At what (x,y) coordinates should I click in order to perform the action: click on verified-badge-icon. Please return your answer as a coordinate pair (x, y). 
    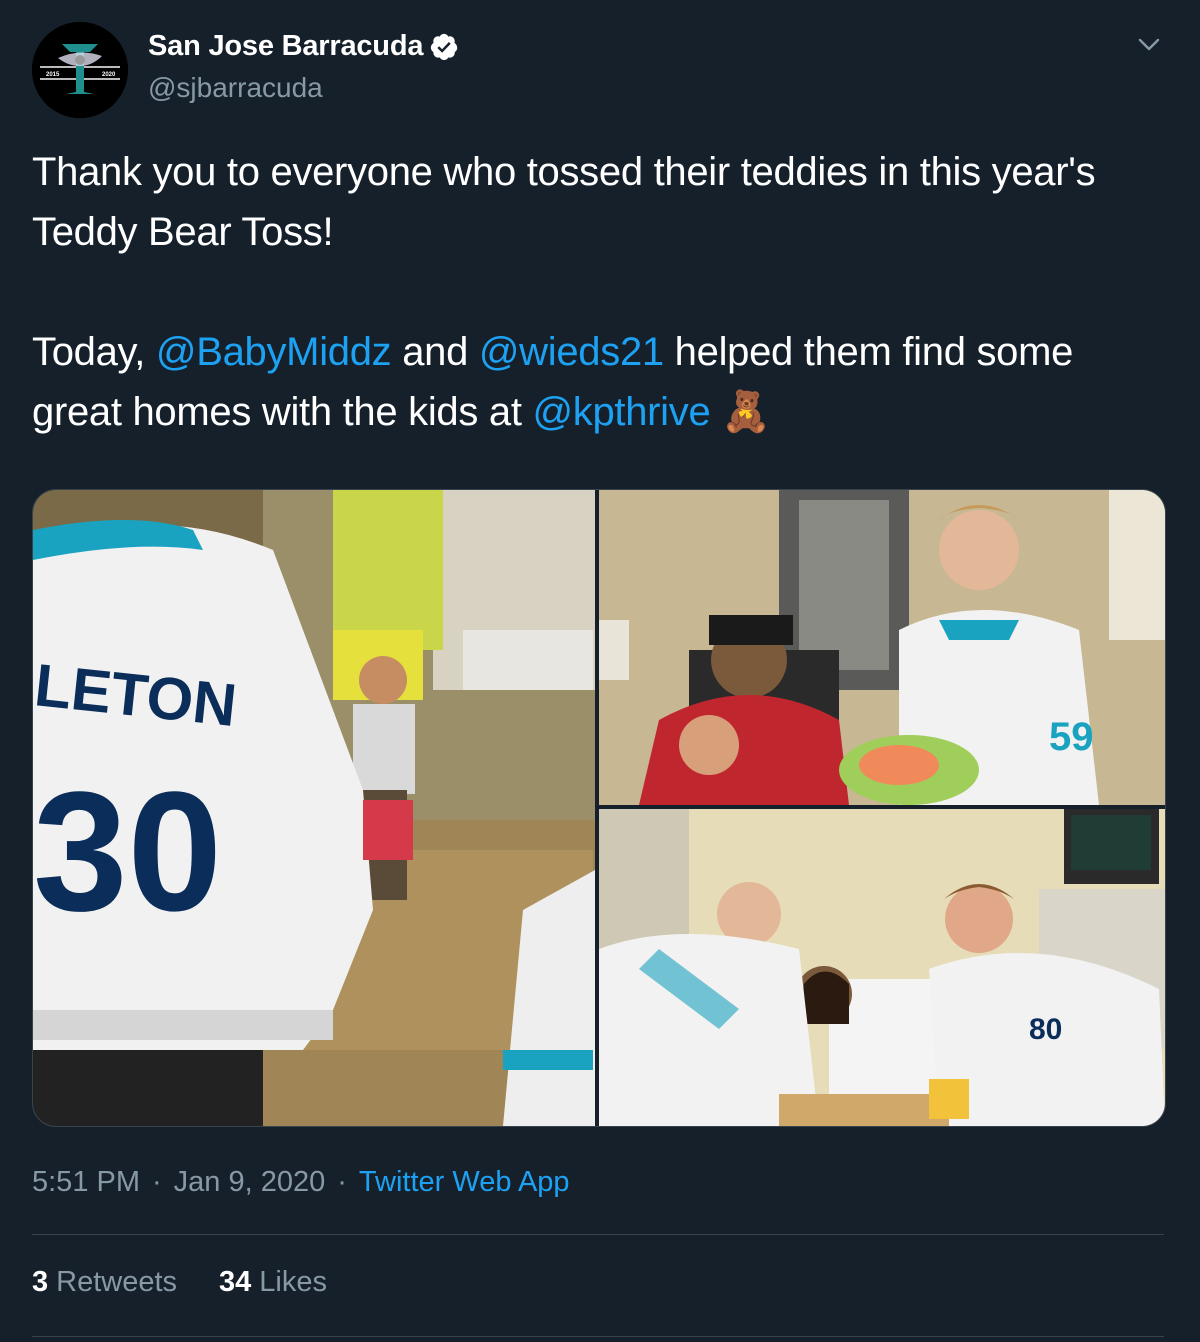
    Looking at the image, I should click on (444, 46).